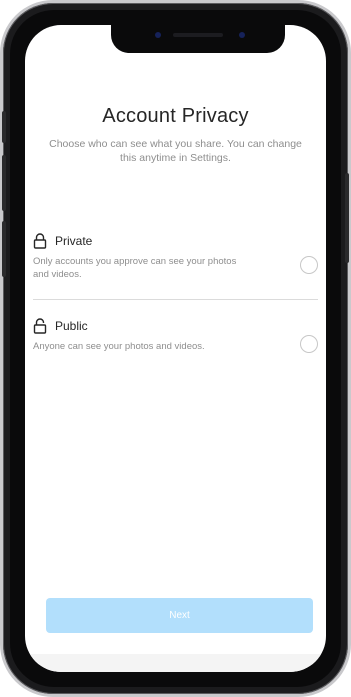 This screenshot has width=351, height=697. What do you see at coordinates (242, 35) in the screenshot?
I see `front-camera-icon` at bounding box center [242, 35].